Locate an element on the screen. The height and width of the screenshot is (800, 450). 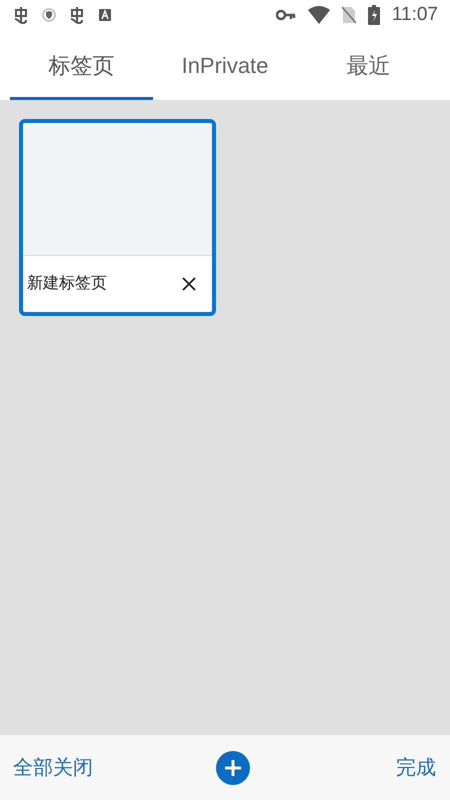
shield-icon is located at coordinates (49, 15).